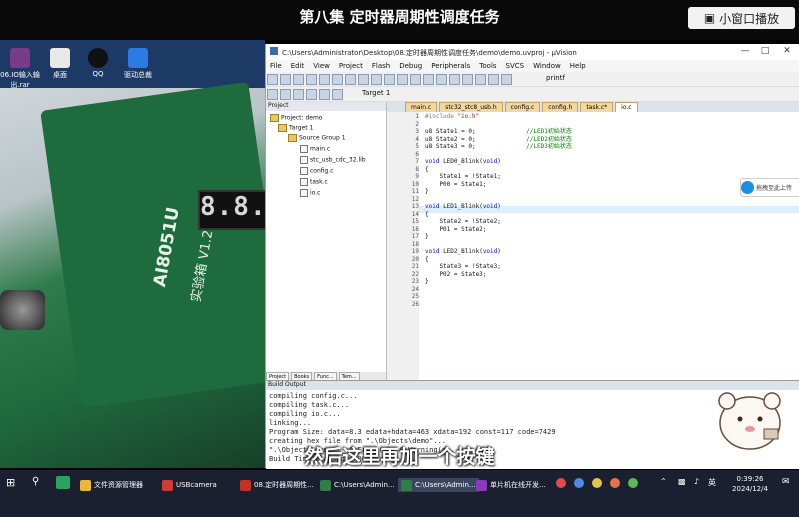 This screenshot has width=799, height=517. I want to click on code-line: 1 #include "io.h", so click(490, 117).